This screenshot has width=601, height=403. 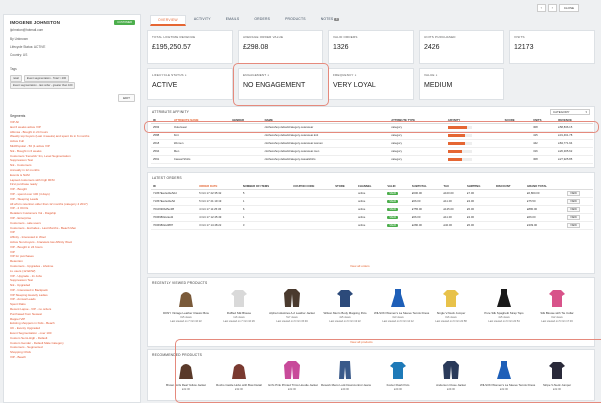 What do you see at coordinates (360, 266) in the screenshot?
I see `view-all-orders-link: View all orders` at bounding box center [360, 266].